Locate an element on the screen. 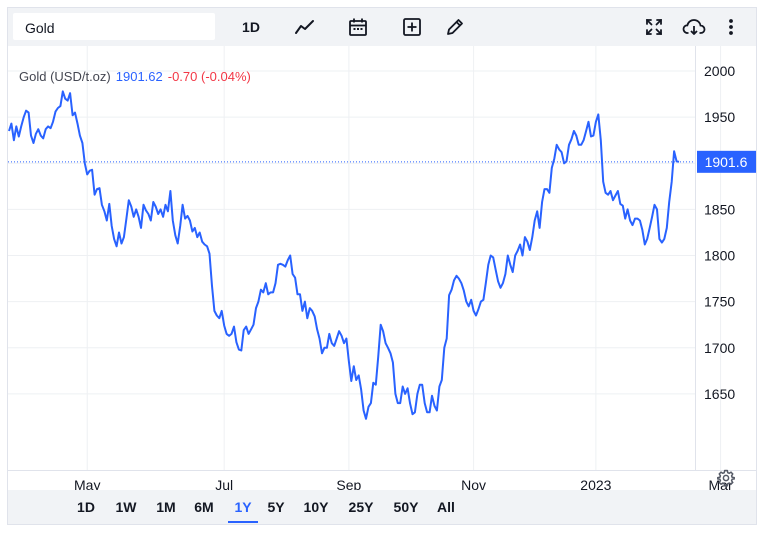 The width and height of the screenshot is (776, 539). y-tick-label: 1850 is located at coordinates (719, 209).